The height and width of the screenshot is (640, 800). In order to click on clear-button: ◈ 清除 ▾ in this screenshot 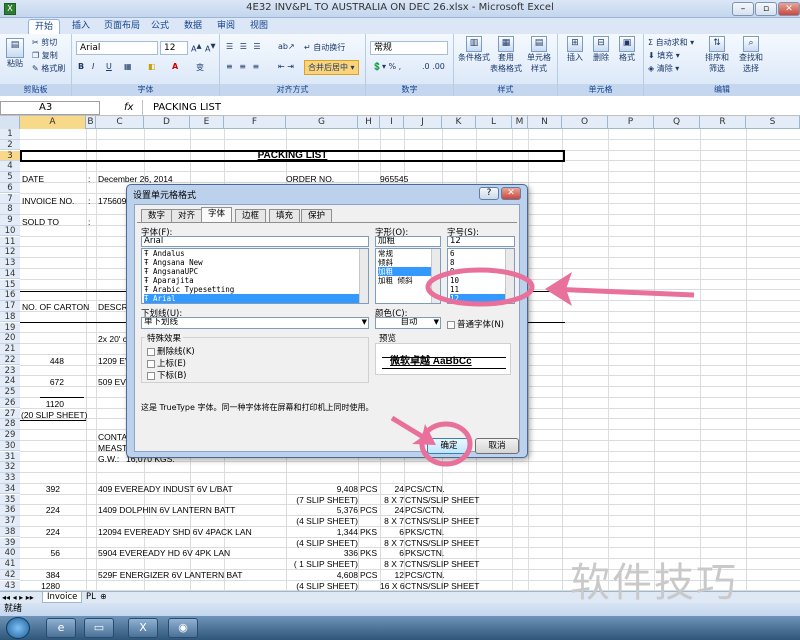, I will do `click(663, 68)`.